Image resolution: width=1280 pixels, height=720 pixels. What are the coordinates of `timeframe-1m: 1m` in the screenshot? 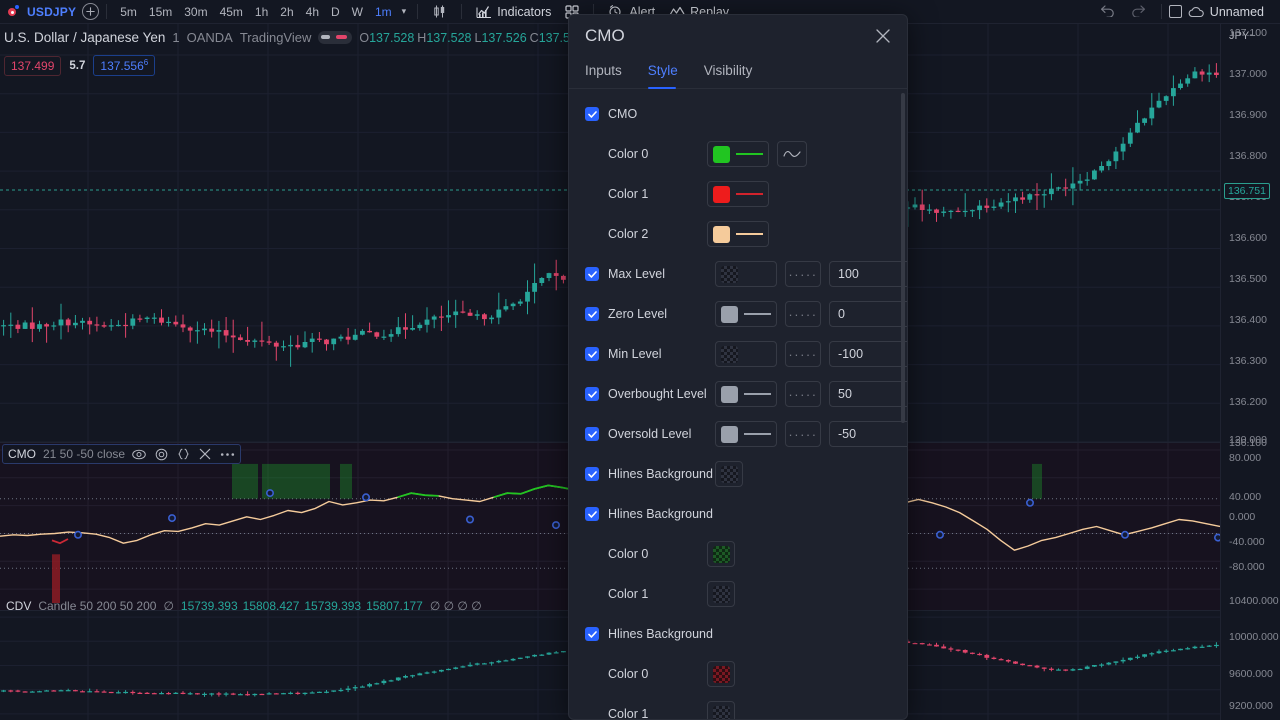 It's located at (383, 12).